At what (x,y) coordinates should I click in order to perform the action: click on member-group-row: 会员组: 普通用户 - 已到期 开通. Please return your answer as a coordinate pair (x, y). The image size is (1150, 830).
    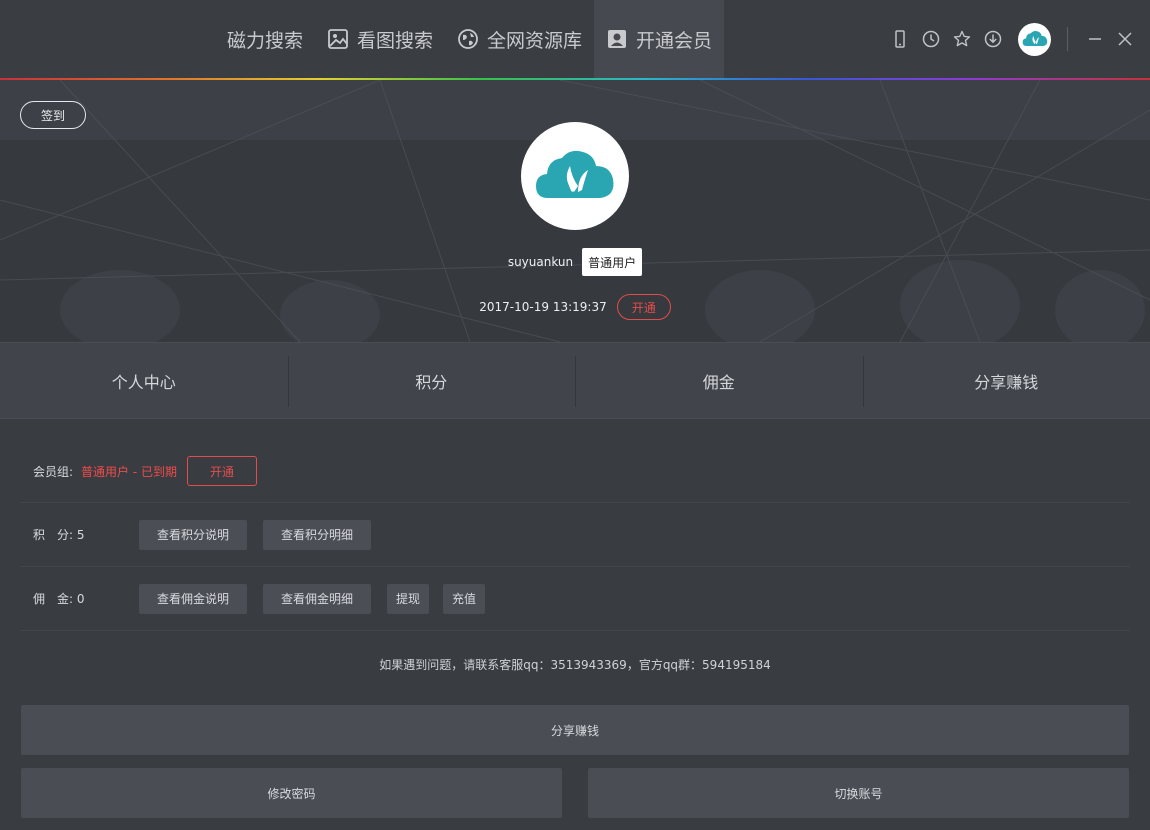
    Looking at the image, I should click on (575, 471).